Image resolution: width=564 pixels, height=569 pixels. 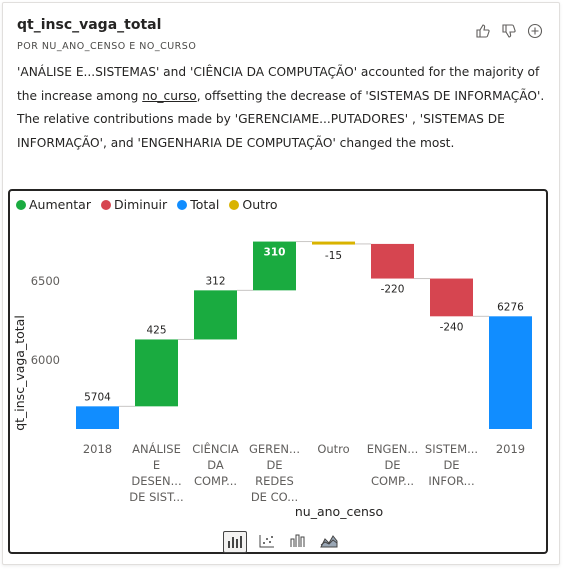 I want to click on legend-label: Diminuir, so click(x=140, y=204).